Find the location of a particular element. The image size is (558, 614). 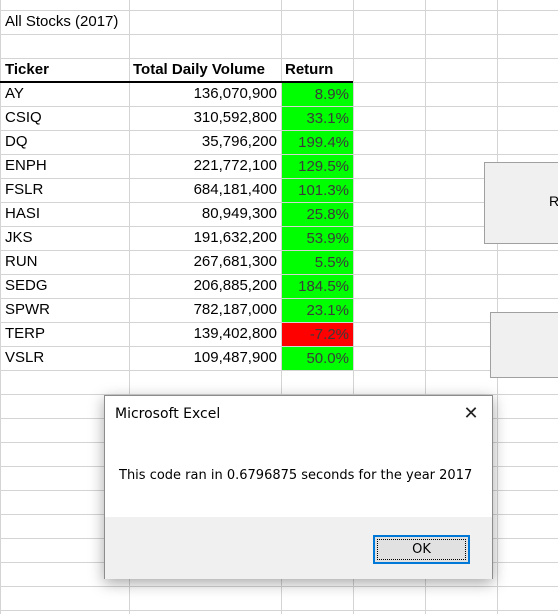

sheet-title-cell: All Stocks (2017) is located at coordinates (65, 22).